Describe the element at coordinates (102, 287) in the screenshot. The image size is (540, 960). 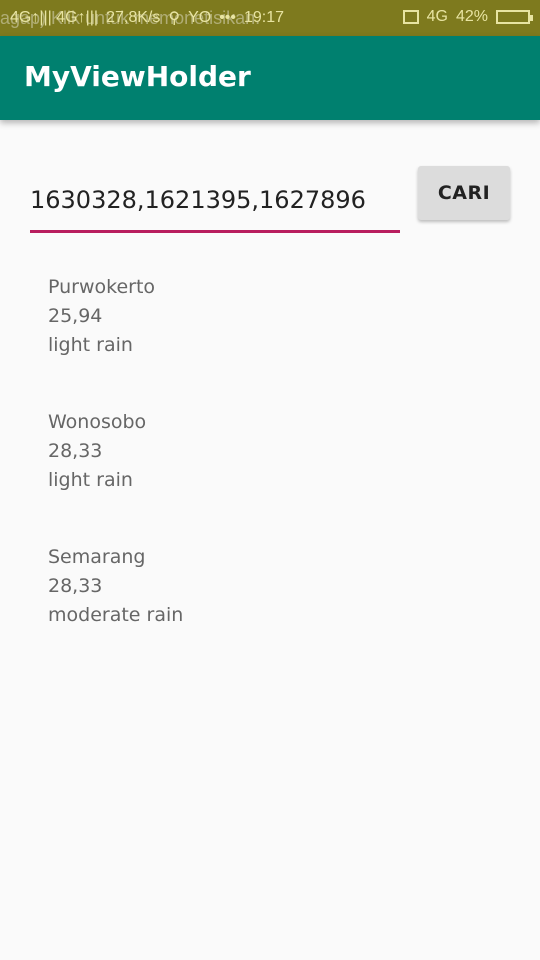
I see `city-name: Purwokerto` at that location.